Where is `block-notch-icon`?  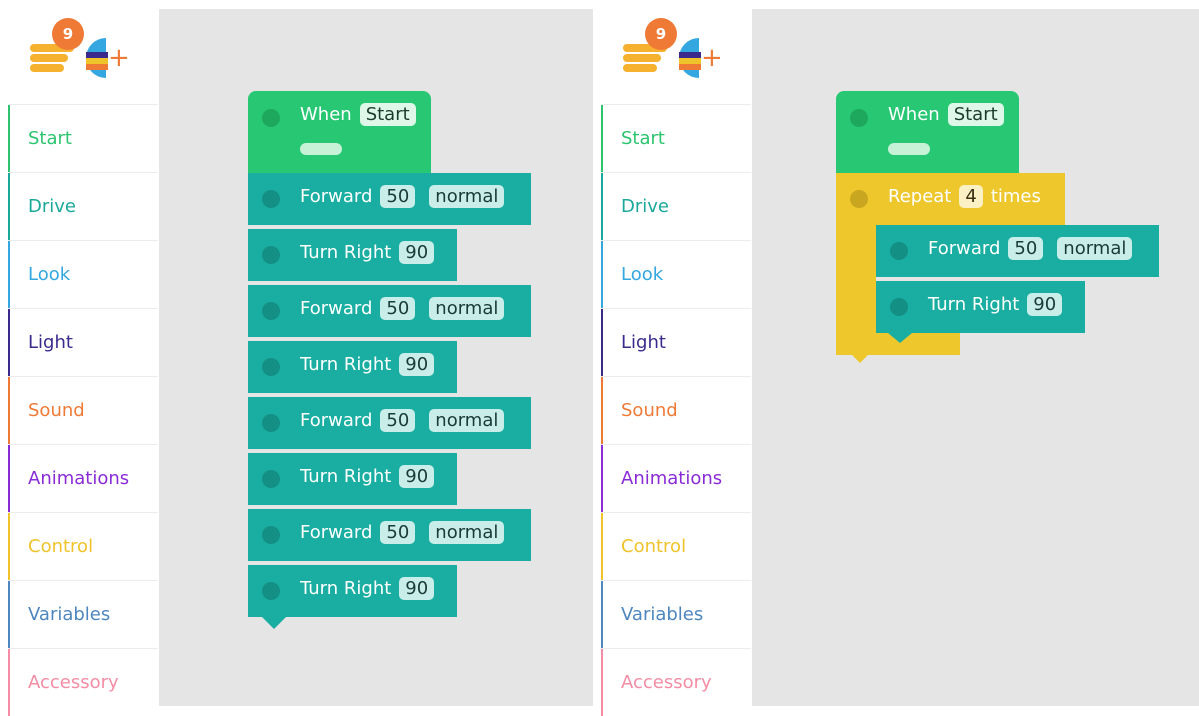
block-notch-icon is located at coordinates (274, 623).